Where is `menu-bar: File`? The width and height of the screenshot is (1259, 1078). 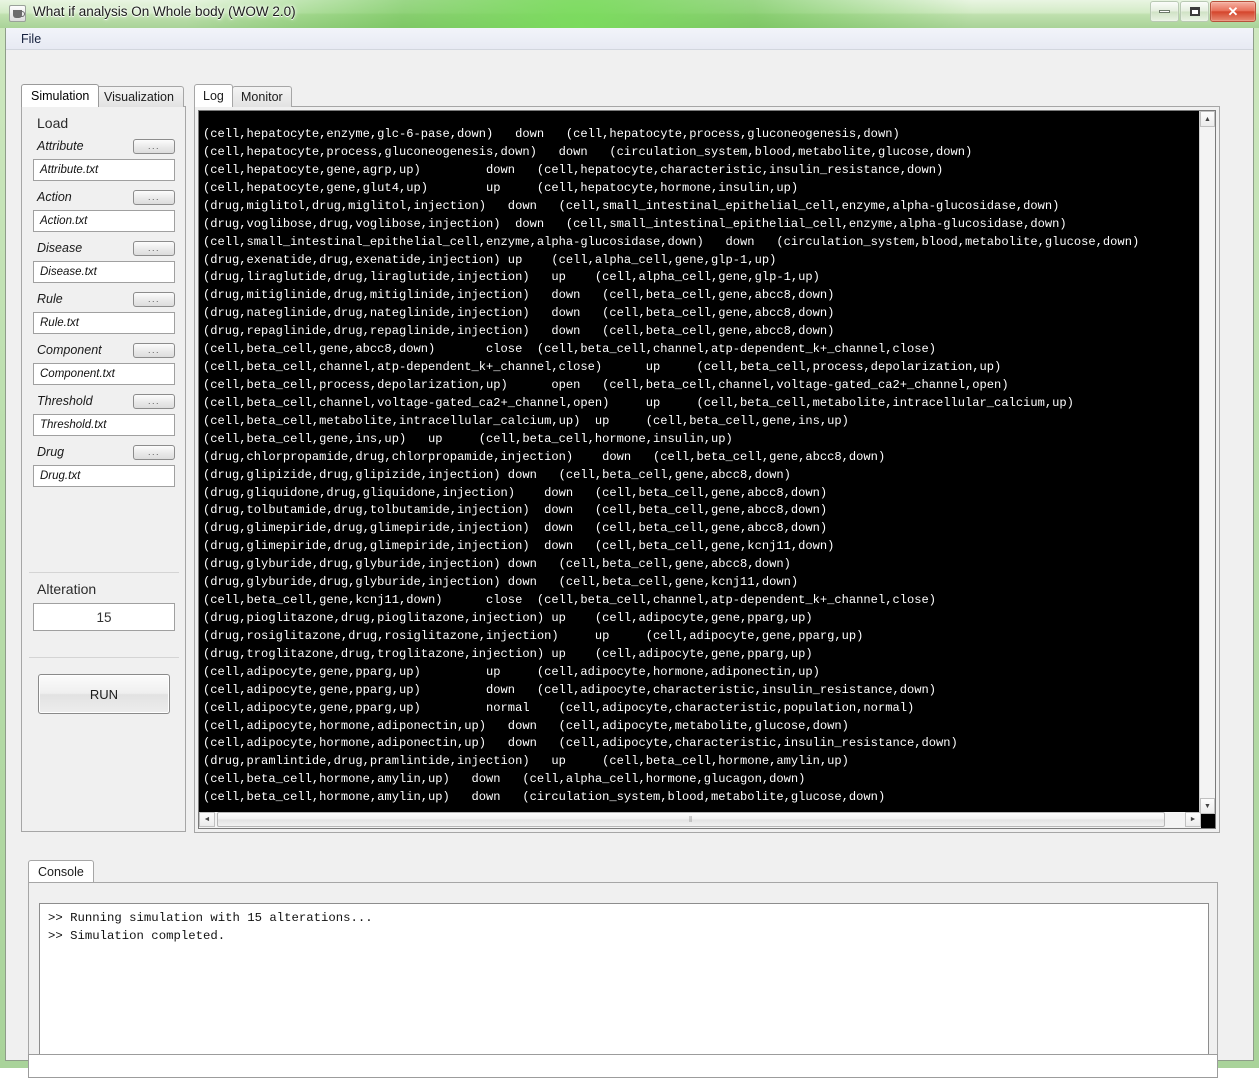 menu-bar: File is located at coordinates (629, 39).